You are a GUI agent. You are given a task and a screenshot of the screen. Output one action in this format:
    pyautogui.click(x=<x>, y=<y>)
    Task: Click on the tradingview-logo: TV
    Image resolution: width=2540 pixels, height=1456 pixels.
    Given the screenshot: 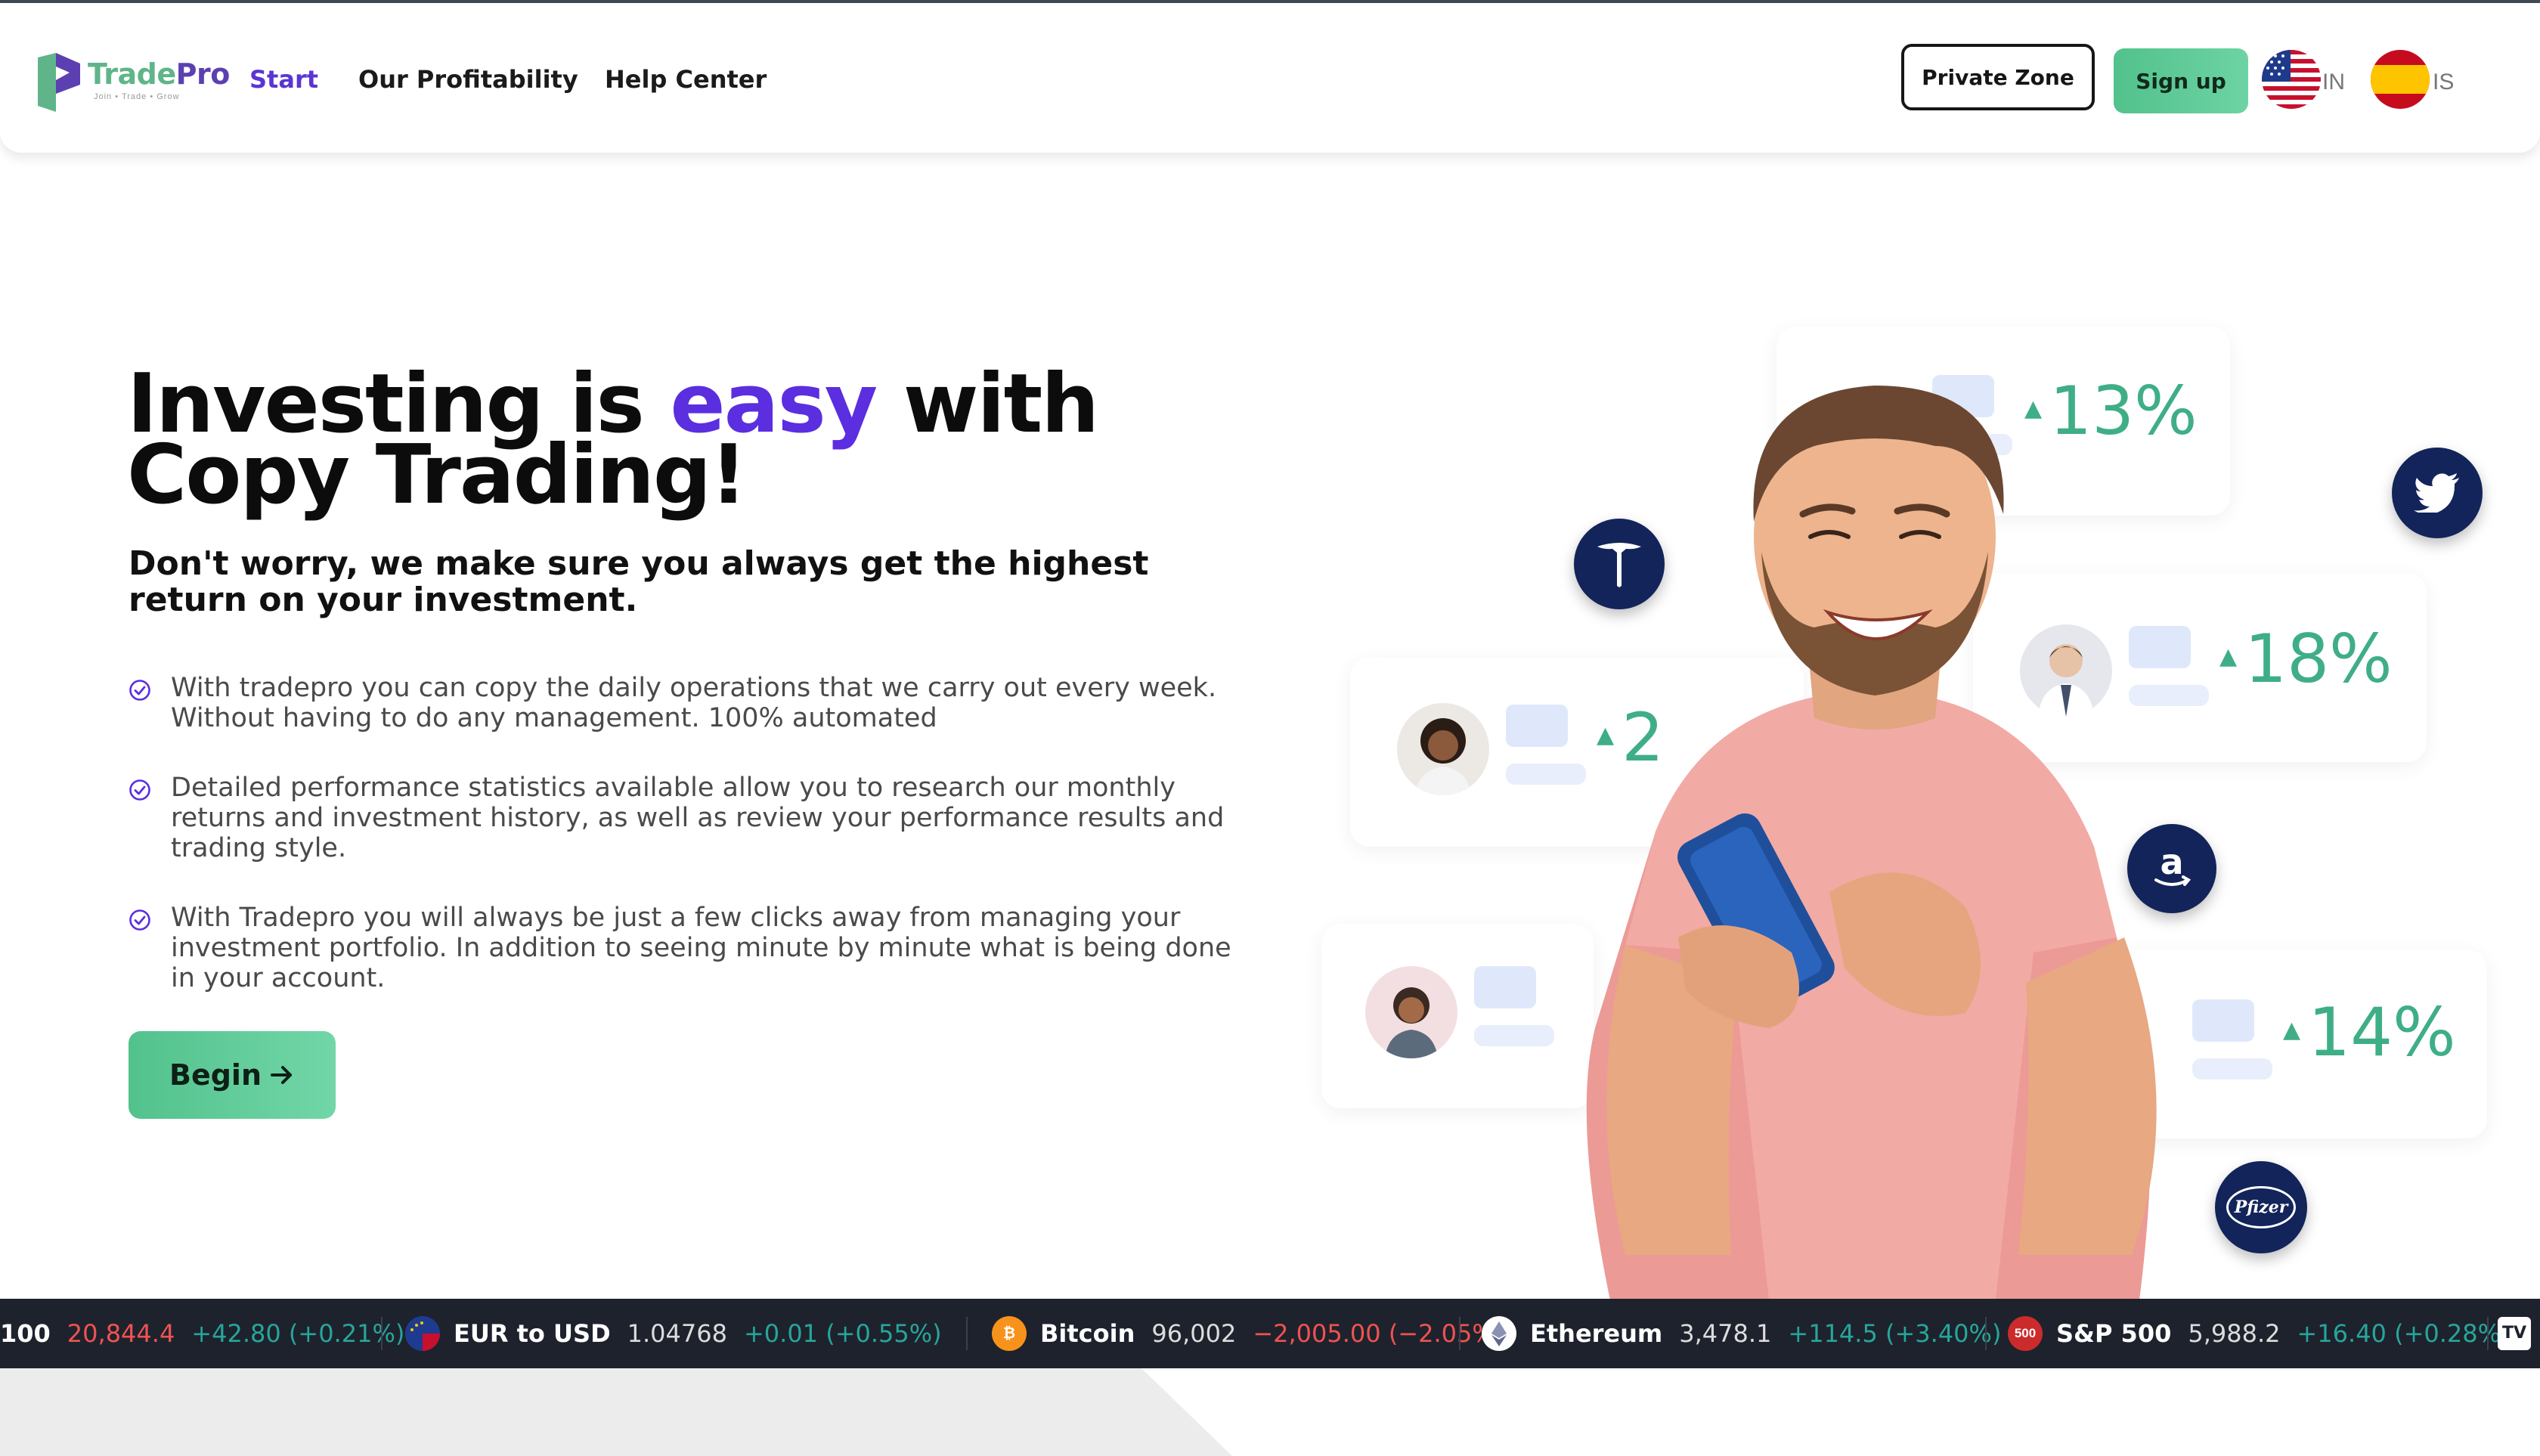 What is the action you would take?
    pyautogui.click(x=2515, y=1333)
    